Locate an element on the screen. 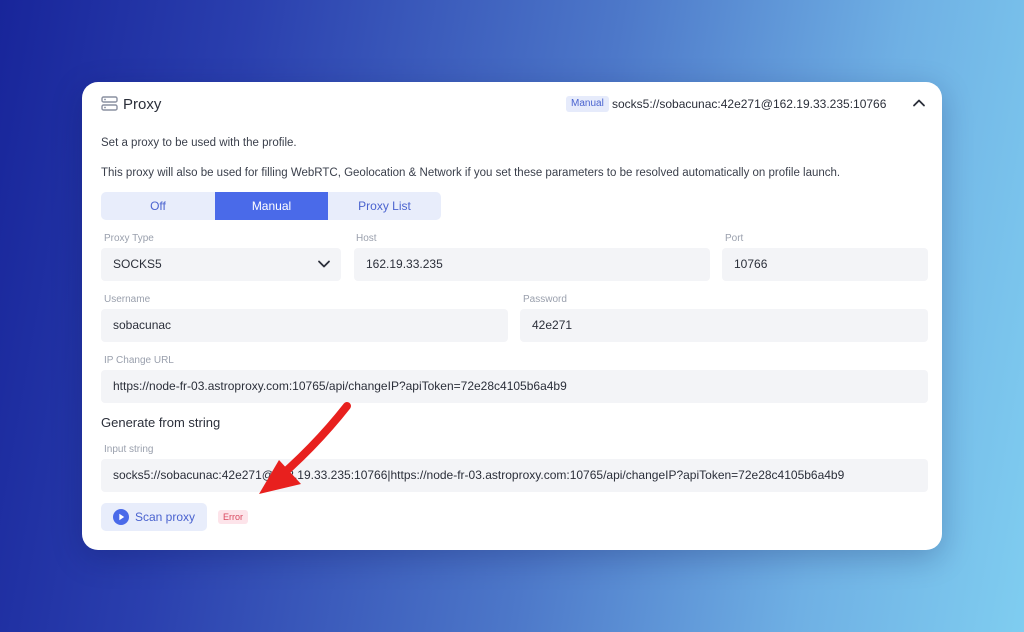 The width and height of the screenshot is (1024, 632). scan-proxy-button: Scan proxy is located at coordinates (154, 517).